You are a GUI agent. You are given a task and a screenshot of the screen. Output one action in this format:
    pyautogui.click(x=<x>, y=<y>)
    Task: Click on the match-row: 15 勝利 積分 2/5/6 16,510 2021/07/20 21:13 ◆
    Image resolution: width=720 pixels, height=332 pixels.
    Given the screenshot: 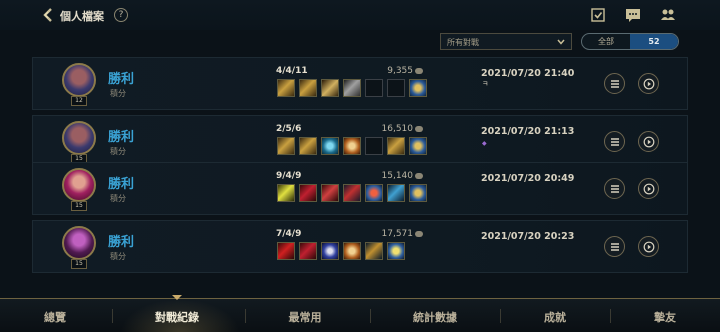 What is the action you would take?
    pyautogui.click(x=360, y=141)
    